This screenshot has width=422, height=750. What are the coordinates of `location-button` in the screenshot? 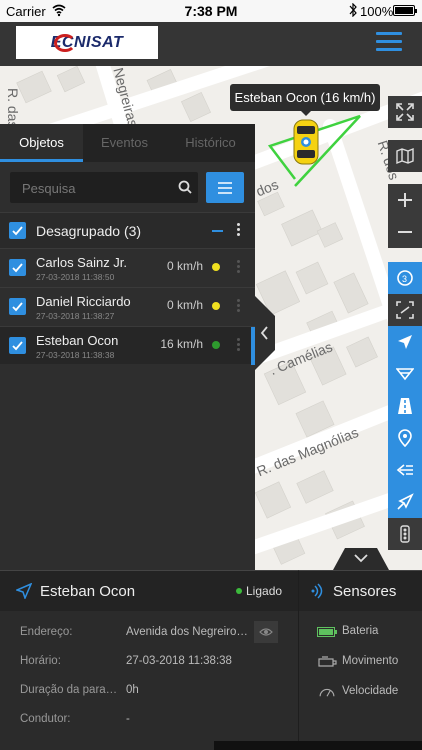 It's located at (405, 438).